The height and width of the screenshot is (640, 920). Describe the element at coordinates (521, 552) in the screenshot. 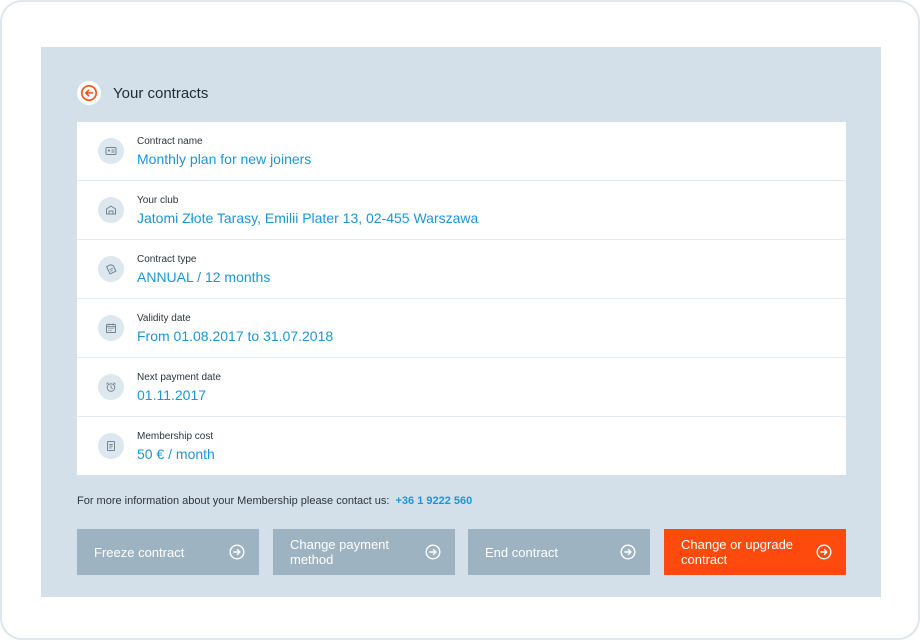

I see `end-contract-label: End contract` at that location.